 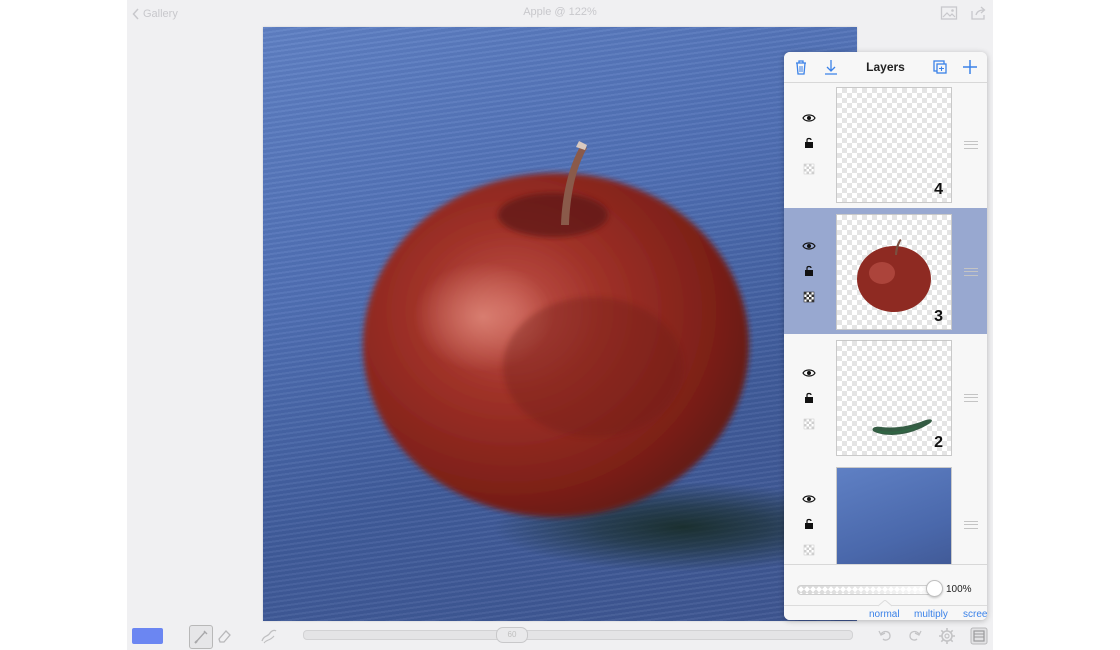 I want to click on opacity-value: 100%, so click(x=959, y=589).